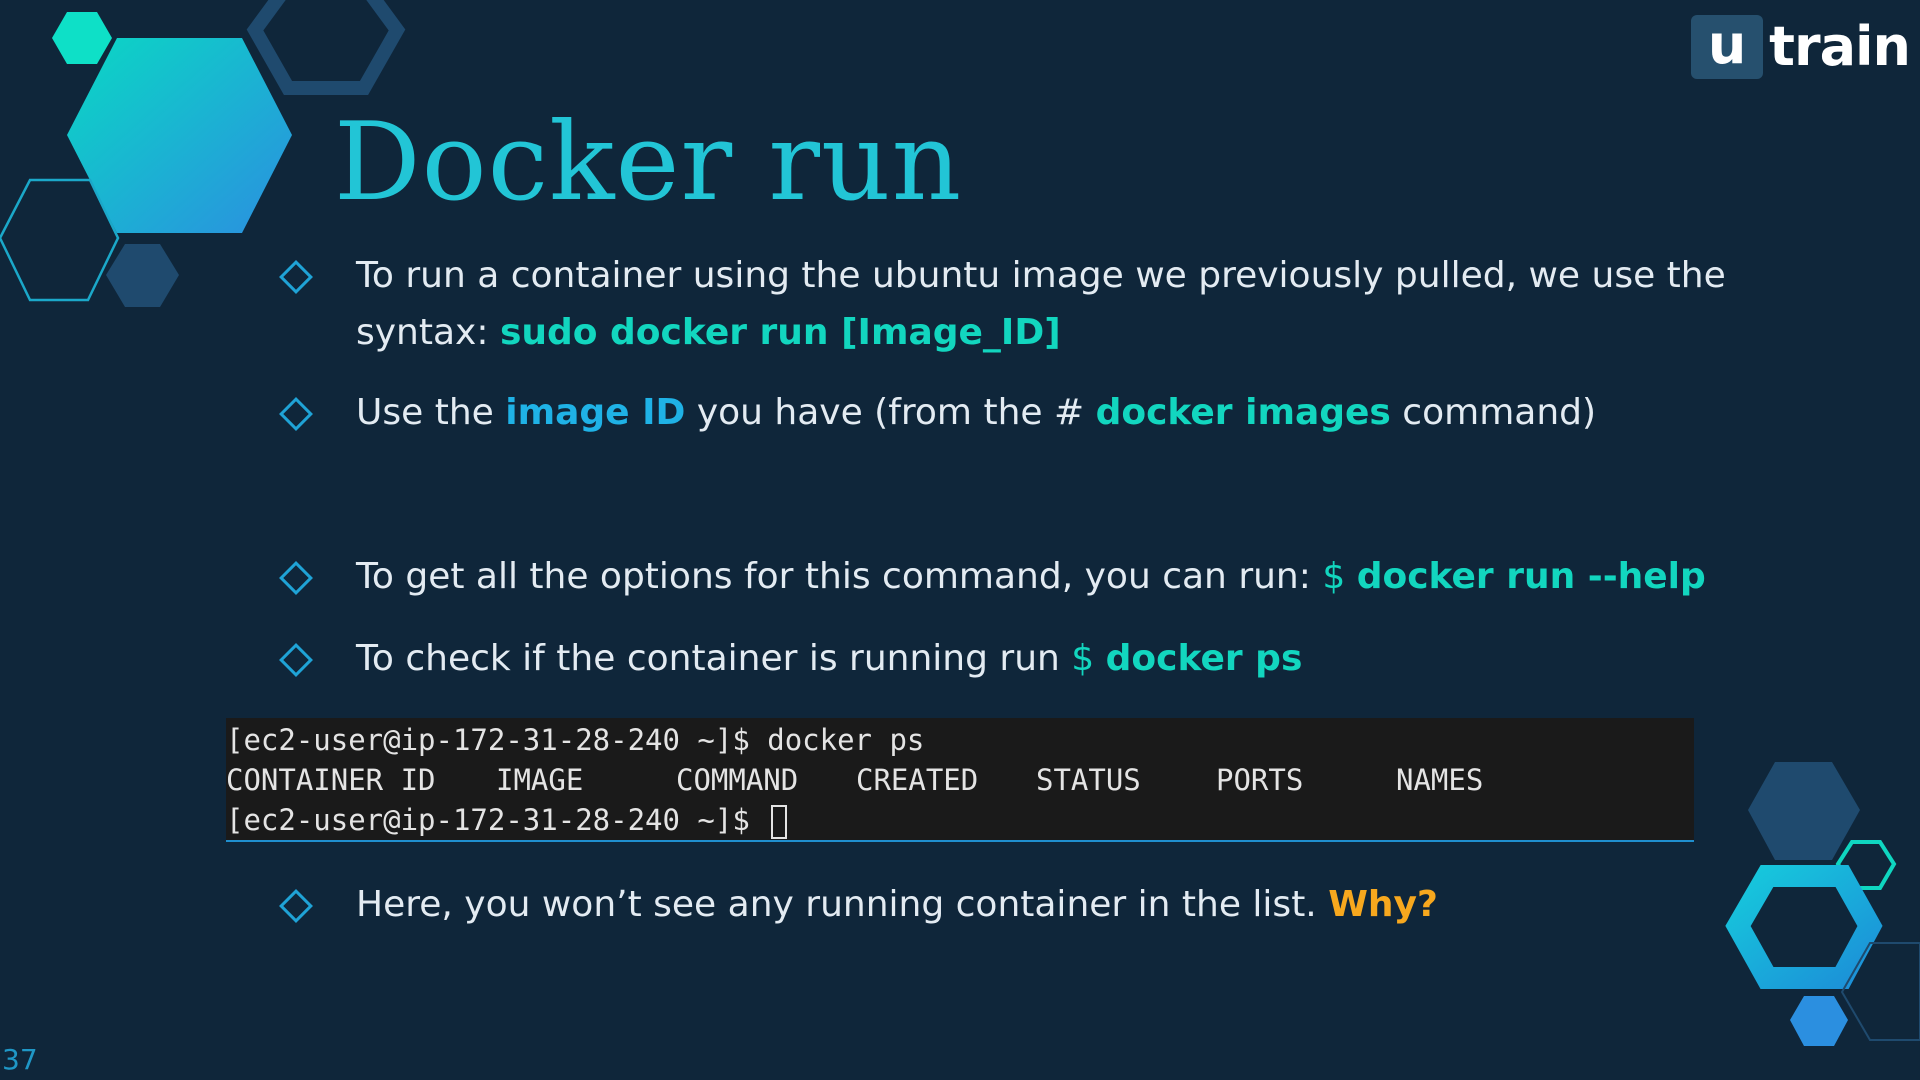 This screenshot has width=1920, height=1080. I want to click on terminal-cursor-icon, so click(779, 822).